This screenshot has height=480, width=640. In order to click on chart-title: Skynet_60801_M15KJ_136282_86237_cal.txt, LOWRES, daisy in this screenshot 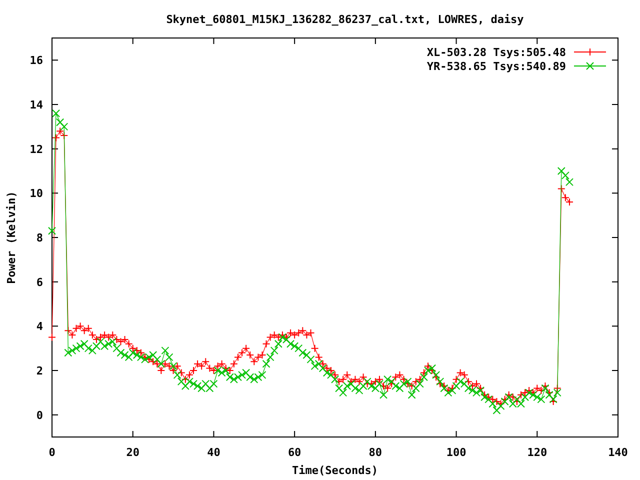, I will do `click(345, 19)`.